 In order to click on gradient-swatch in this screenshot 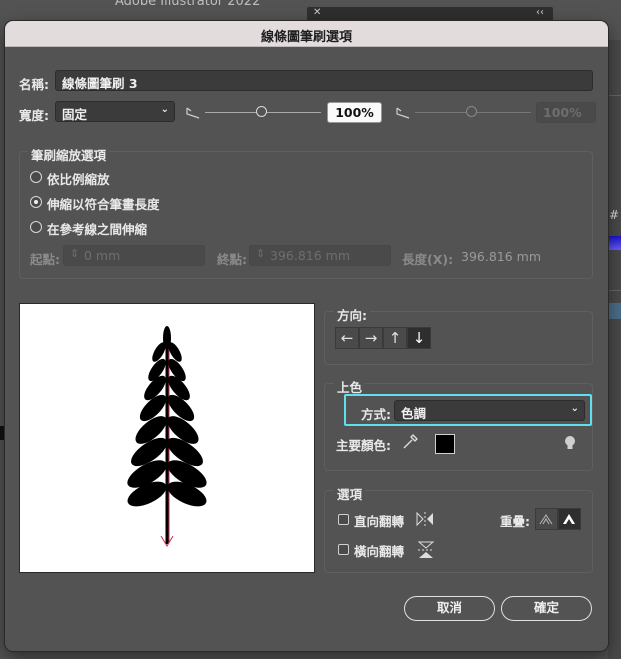, I will do `click(615, 243)`.